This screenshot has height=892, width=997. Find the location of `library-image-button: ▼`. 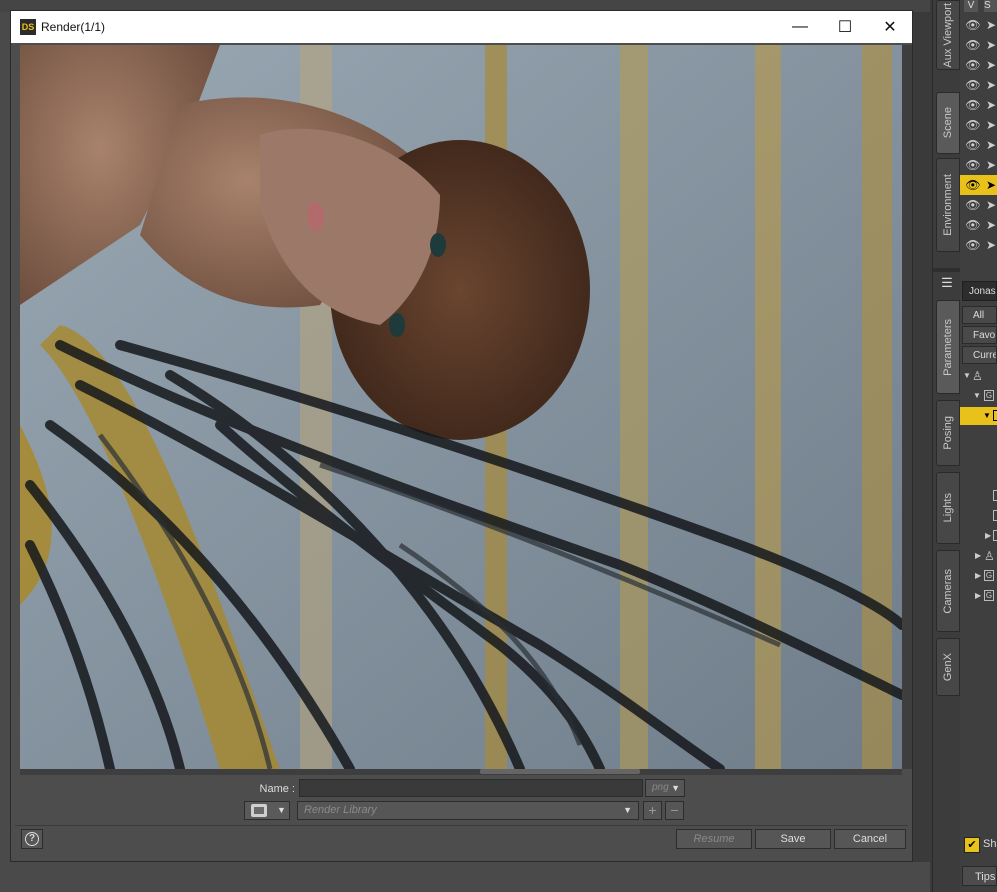

library-image-button: ▼ is located at coordinates (267, 810).